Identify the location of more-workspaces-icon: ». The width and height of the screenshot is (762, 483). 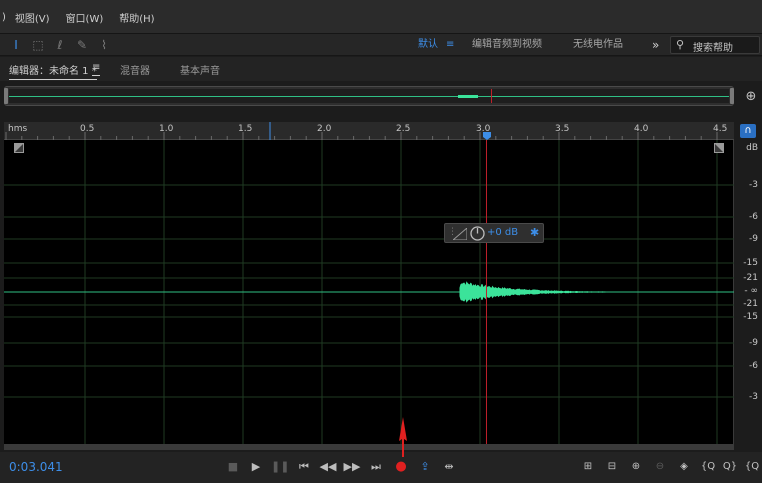
(655, 45).